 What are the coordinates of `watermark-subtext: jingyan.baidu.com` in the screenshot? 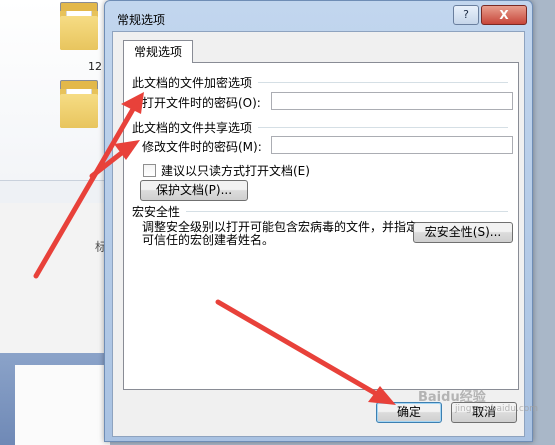 It's located at (497, 409).